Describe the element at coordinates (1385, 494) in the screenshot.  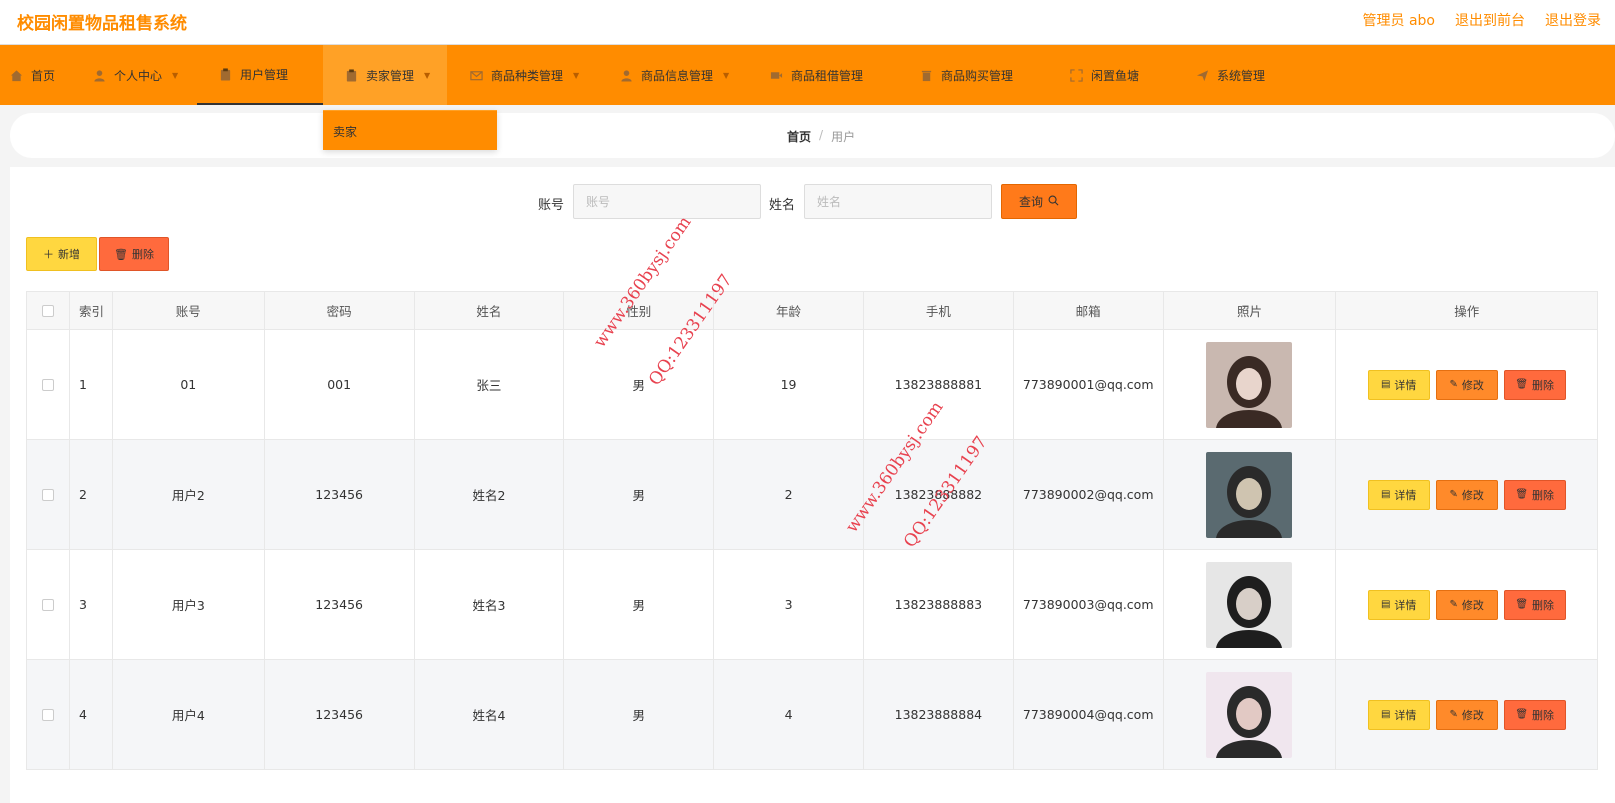
I see `document-icon: ▤` at that location.